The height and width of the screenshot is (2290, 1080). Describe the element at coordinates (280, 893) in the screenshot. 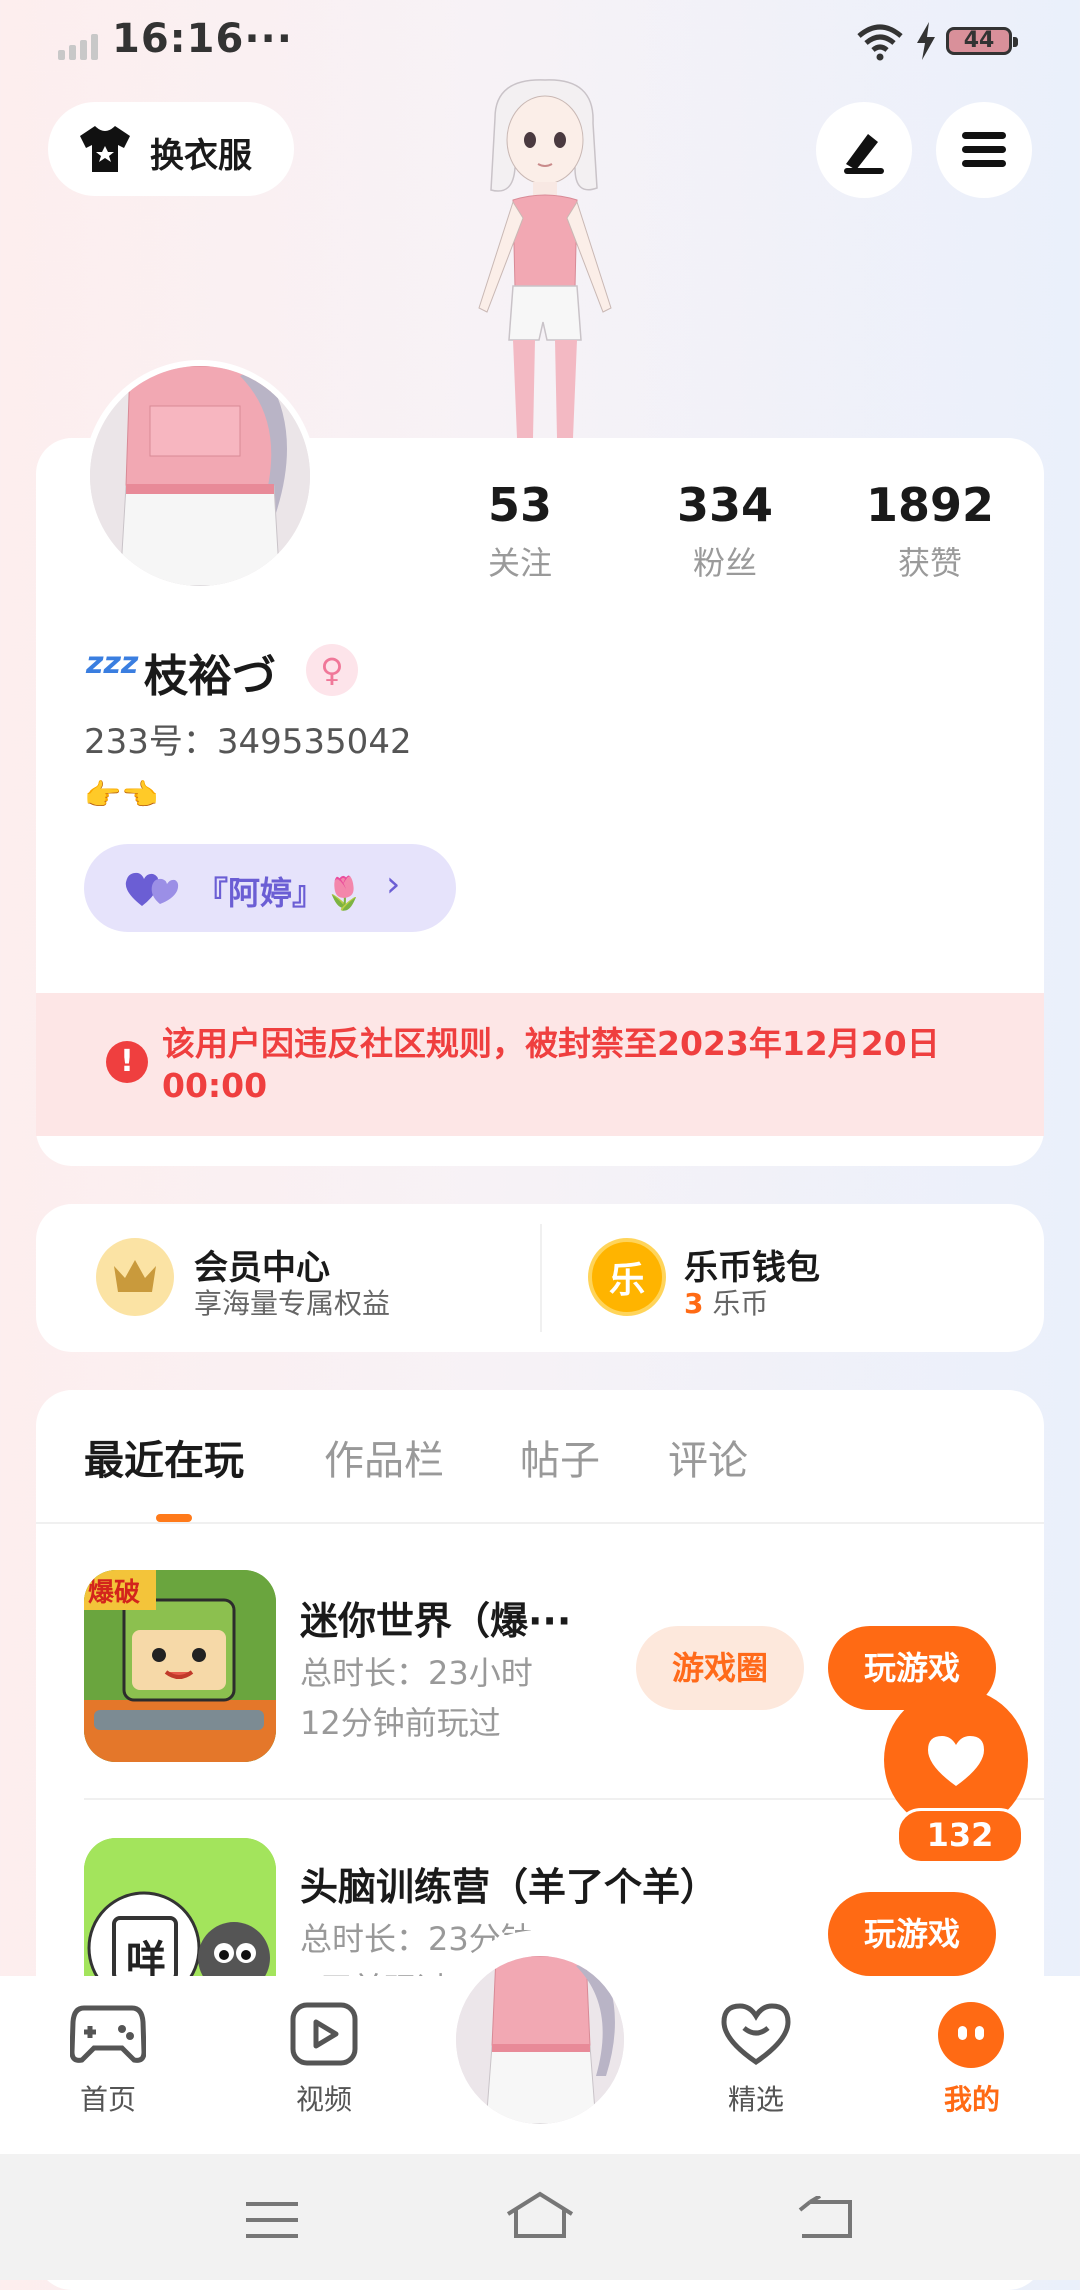

I see `couple-name: 『阿婷』🌷` at that location.